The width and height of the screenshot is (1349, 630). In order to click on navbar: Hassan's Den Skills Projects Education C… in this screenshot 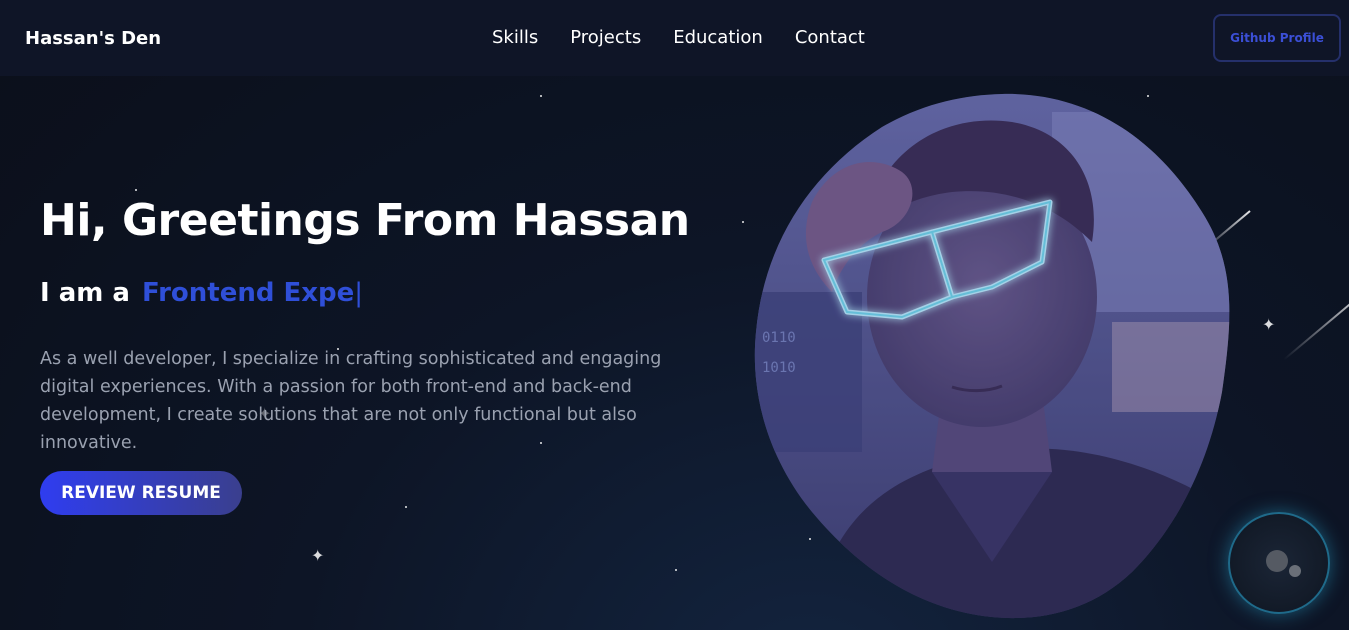, I will do `click(674, 38)`.